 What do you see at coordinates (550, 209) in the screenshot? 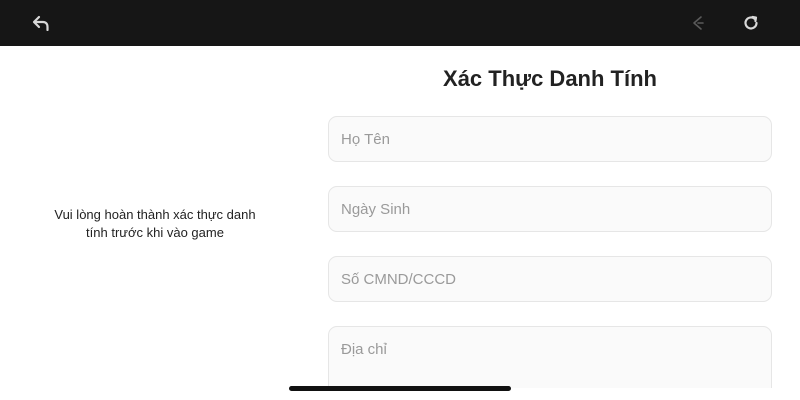
I see `date-of-birth-input` at bounding box center [550, 209].